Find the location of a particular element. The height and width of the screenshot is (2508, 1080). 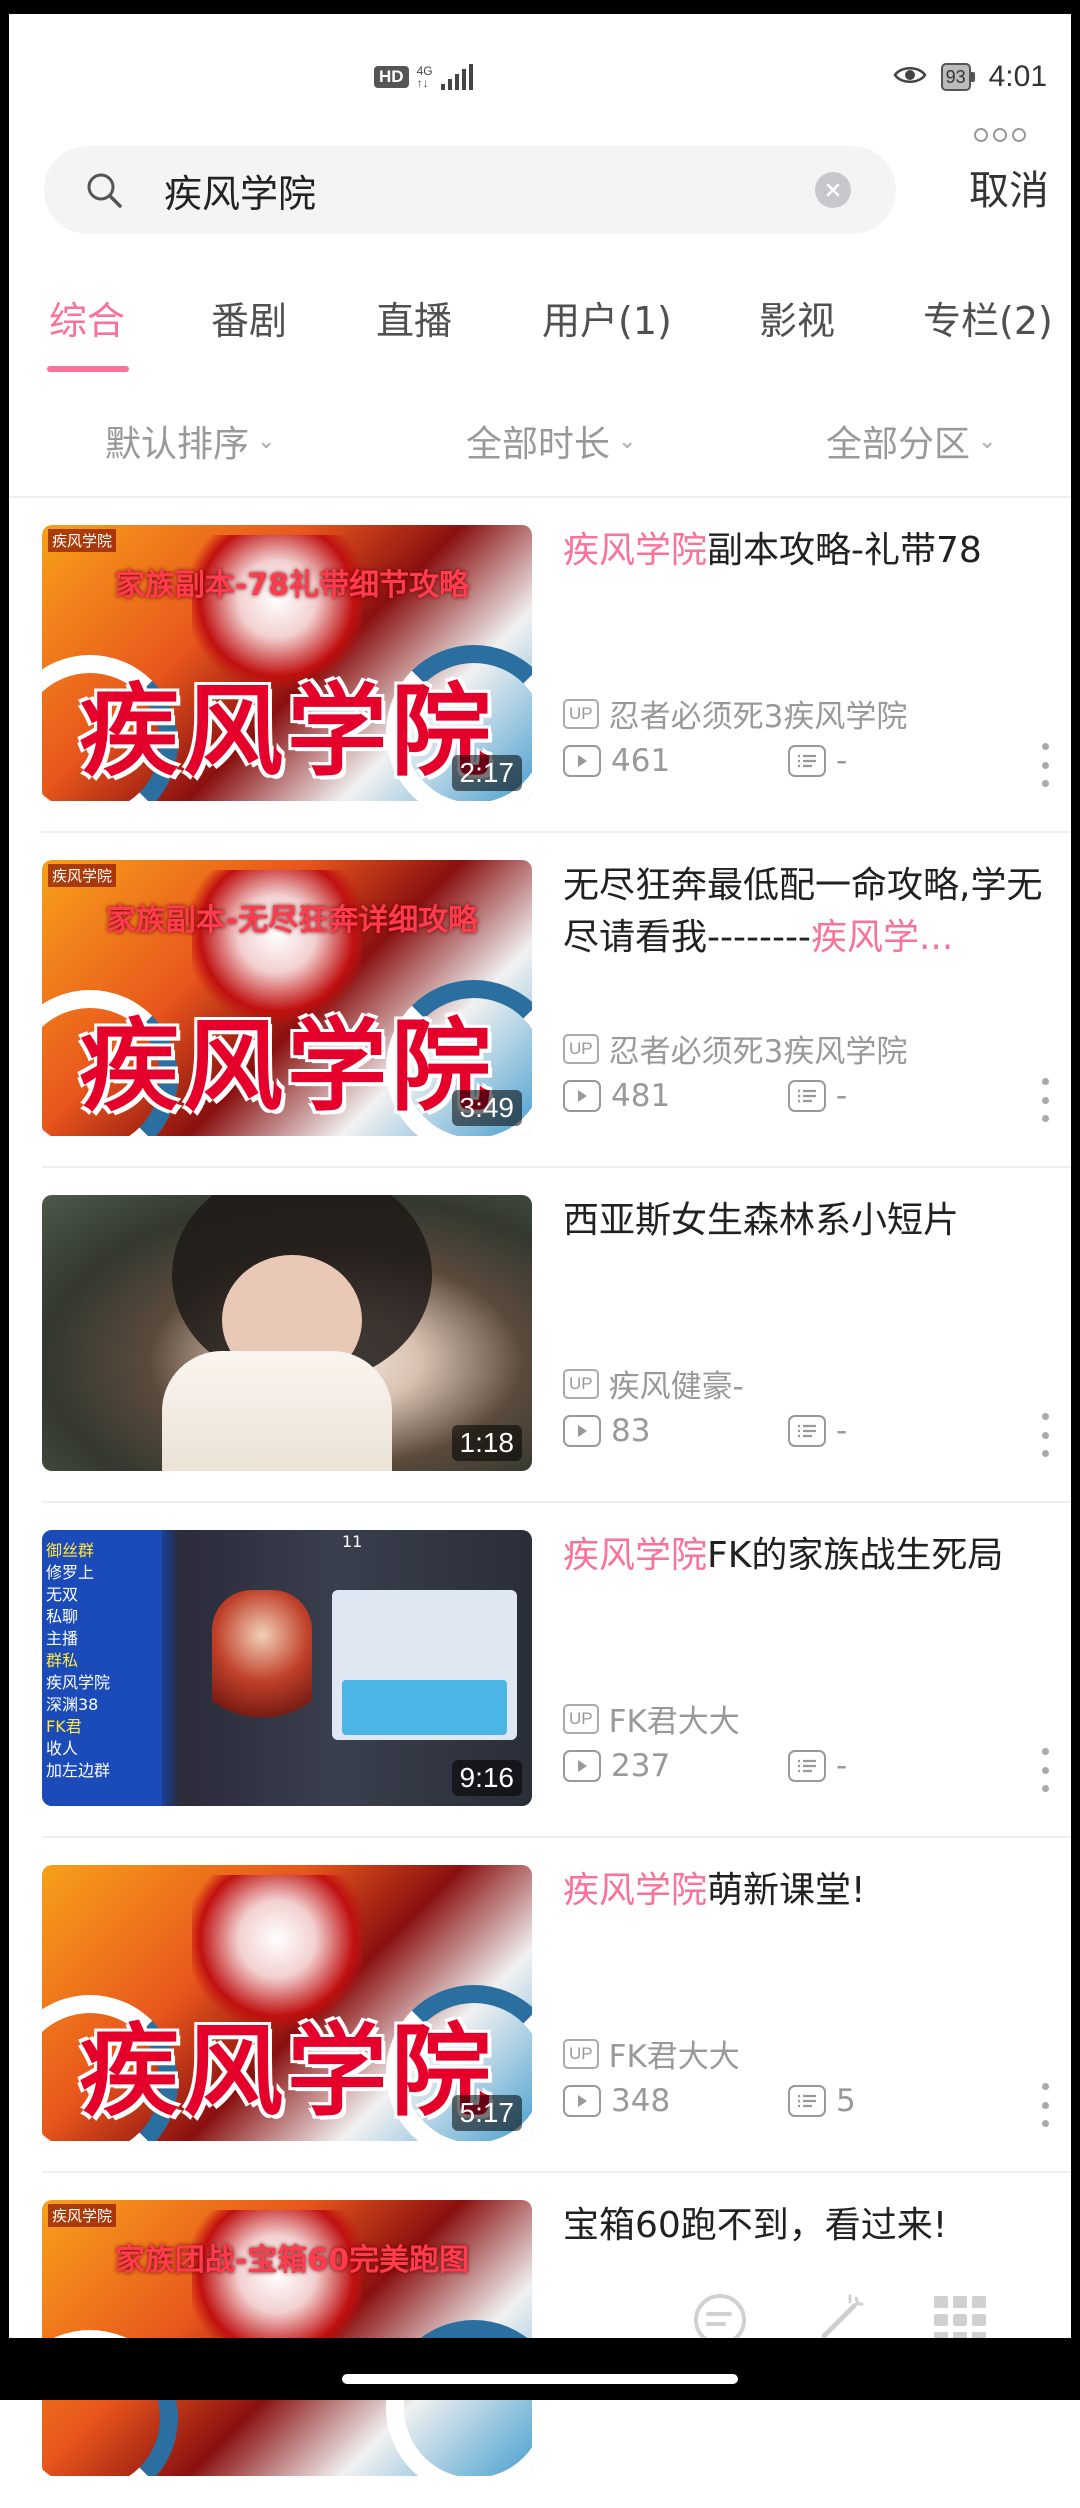

clear-icon is located at coordinates (833, 190).